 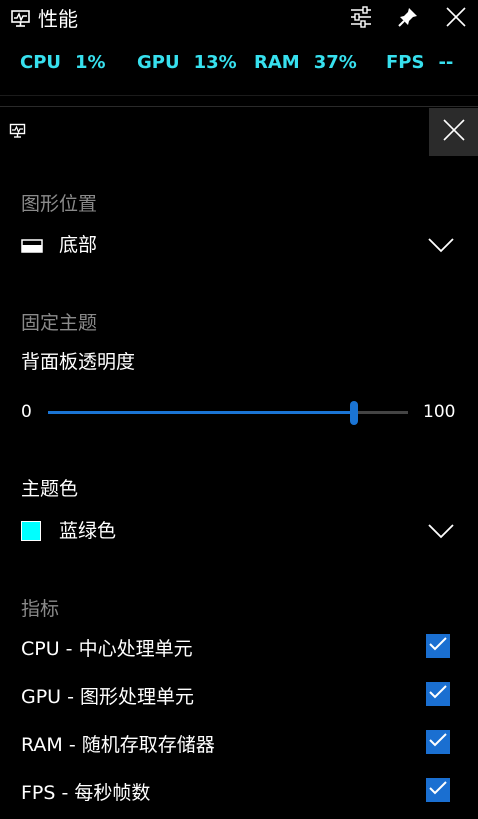 What do you see at coordinates (26, 412) in the screenshot?
I see `slider-min-label: 0` at bounding box center [26, 412].